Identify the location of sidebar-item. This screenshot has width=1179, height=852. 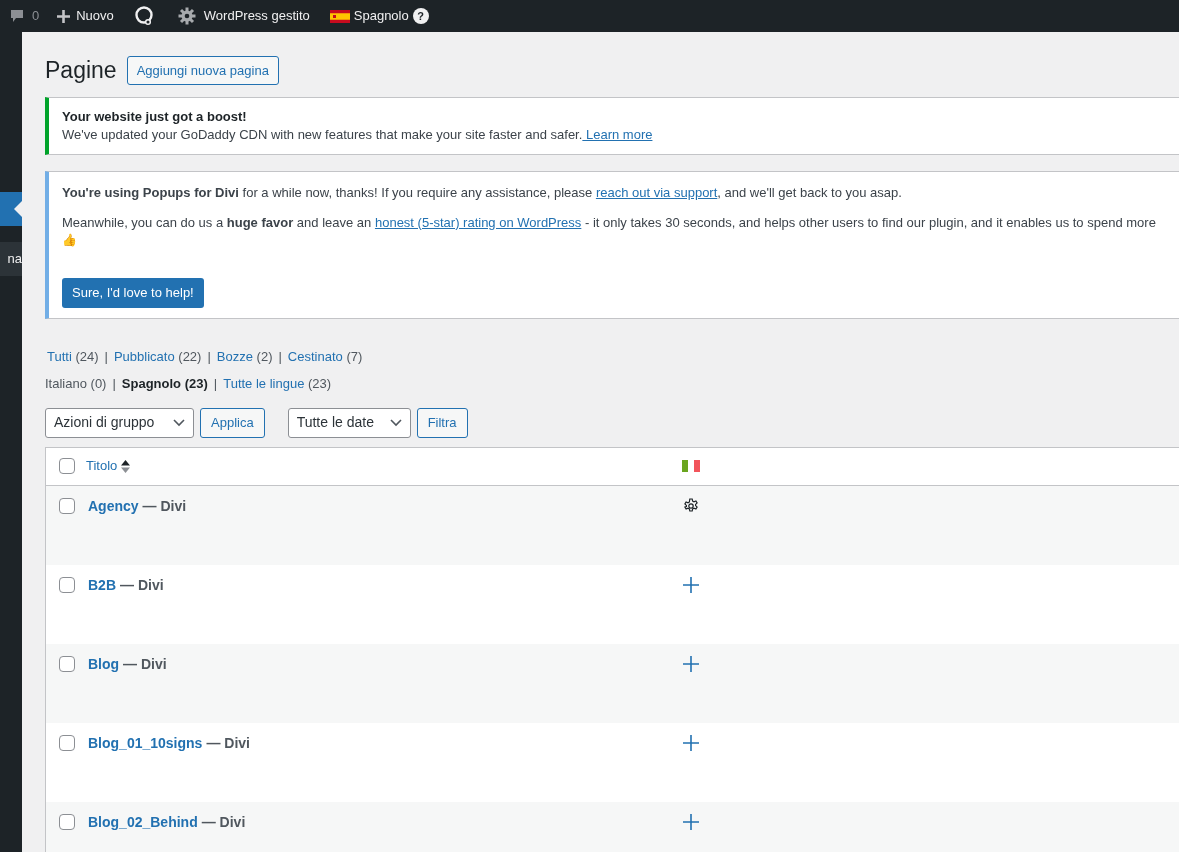
(11, 209).